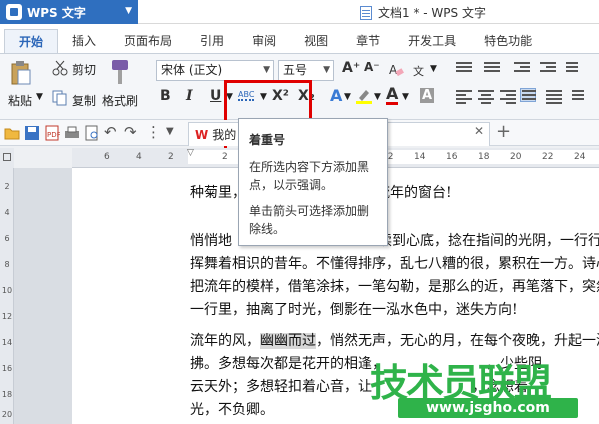 Image resolution: width=599 pixels, height=424 pixels. I want to click on font-size-select: 五号 ▼, so click(306, 70).